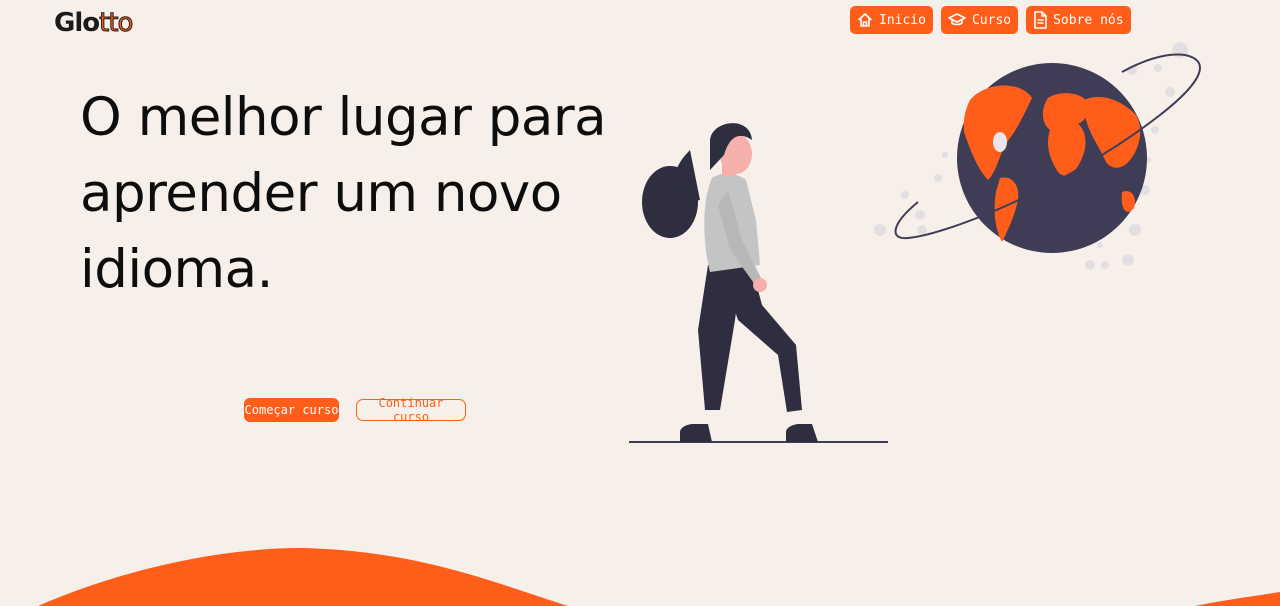 The width and height of the screenshot is (1280, 606). I want to click on globe-illustration, so click(1037, 156).